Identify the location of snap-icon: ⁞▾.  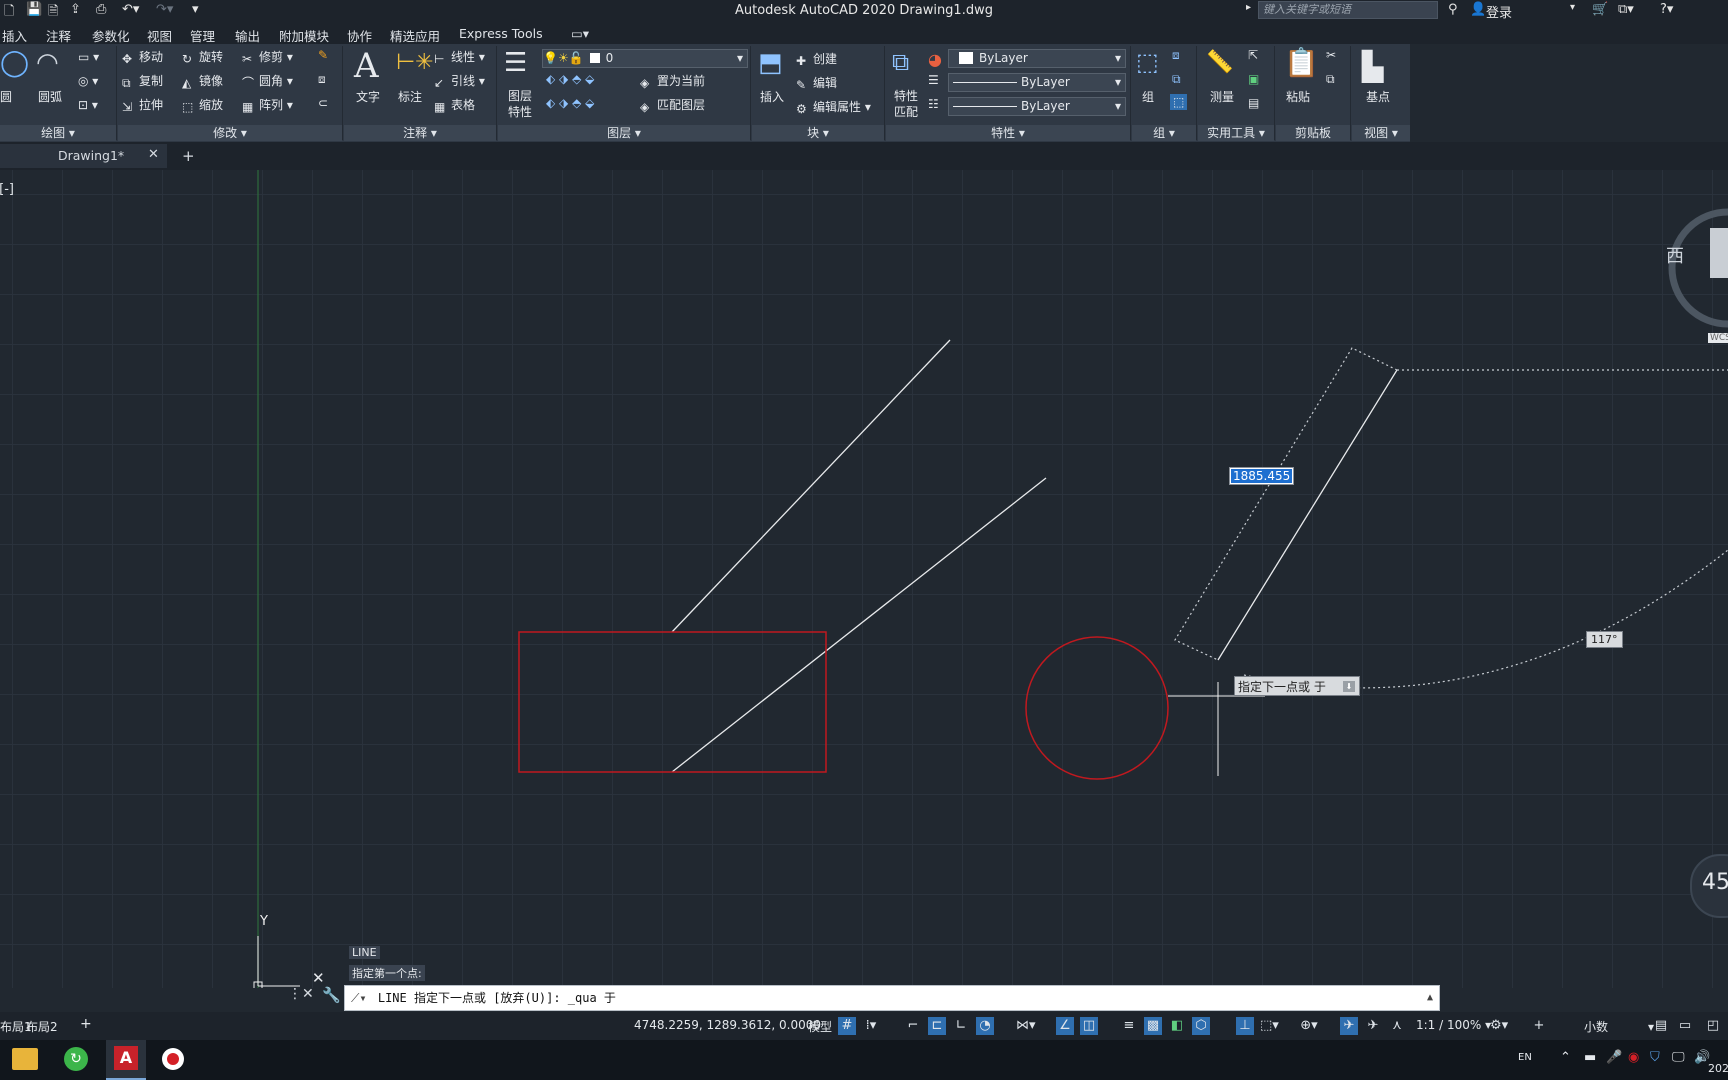
(871, 1026).